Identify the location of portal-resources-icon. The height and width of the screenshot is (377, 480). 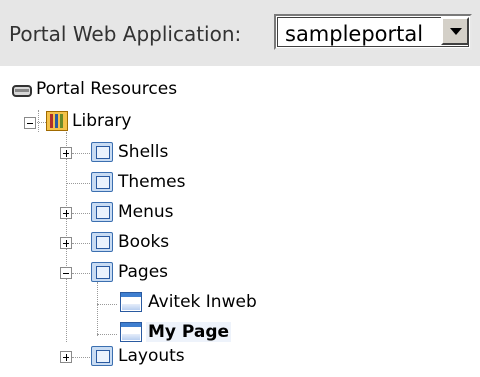
(22, 91).